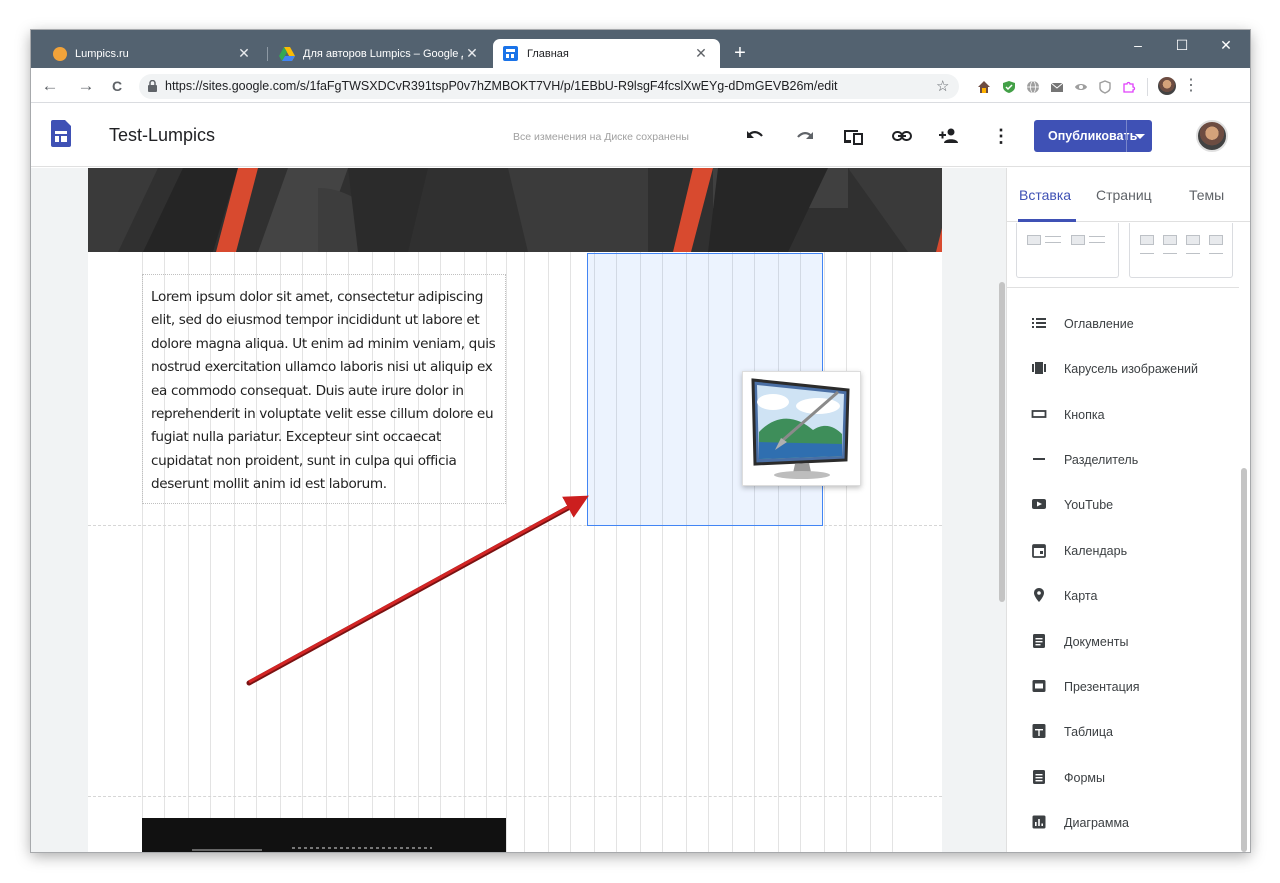 This screenshot has height=883, width=1280. What do you see at coordinates (1181, 250) in the screenshot?
I see `layout-card-four-images` at bounding box center [1181, 250].